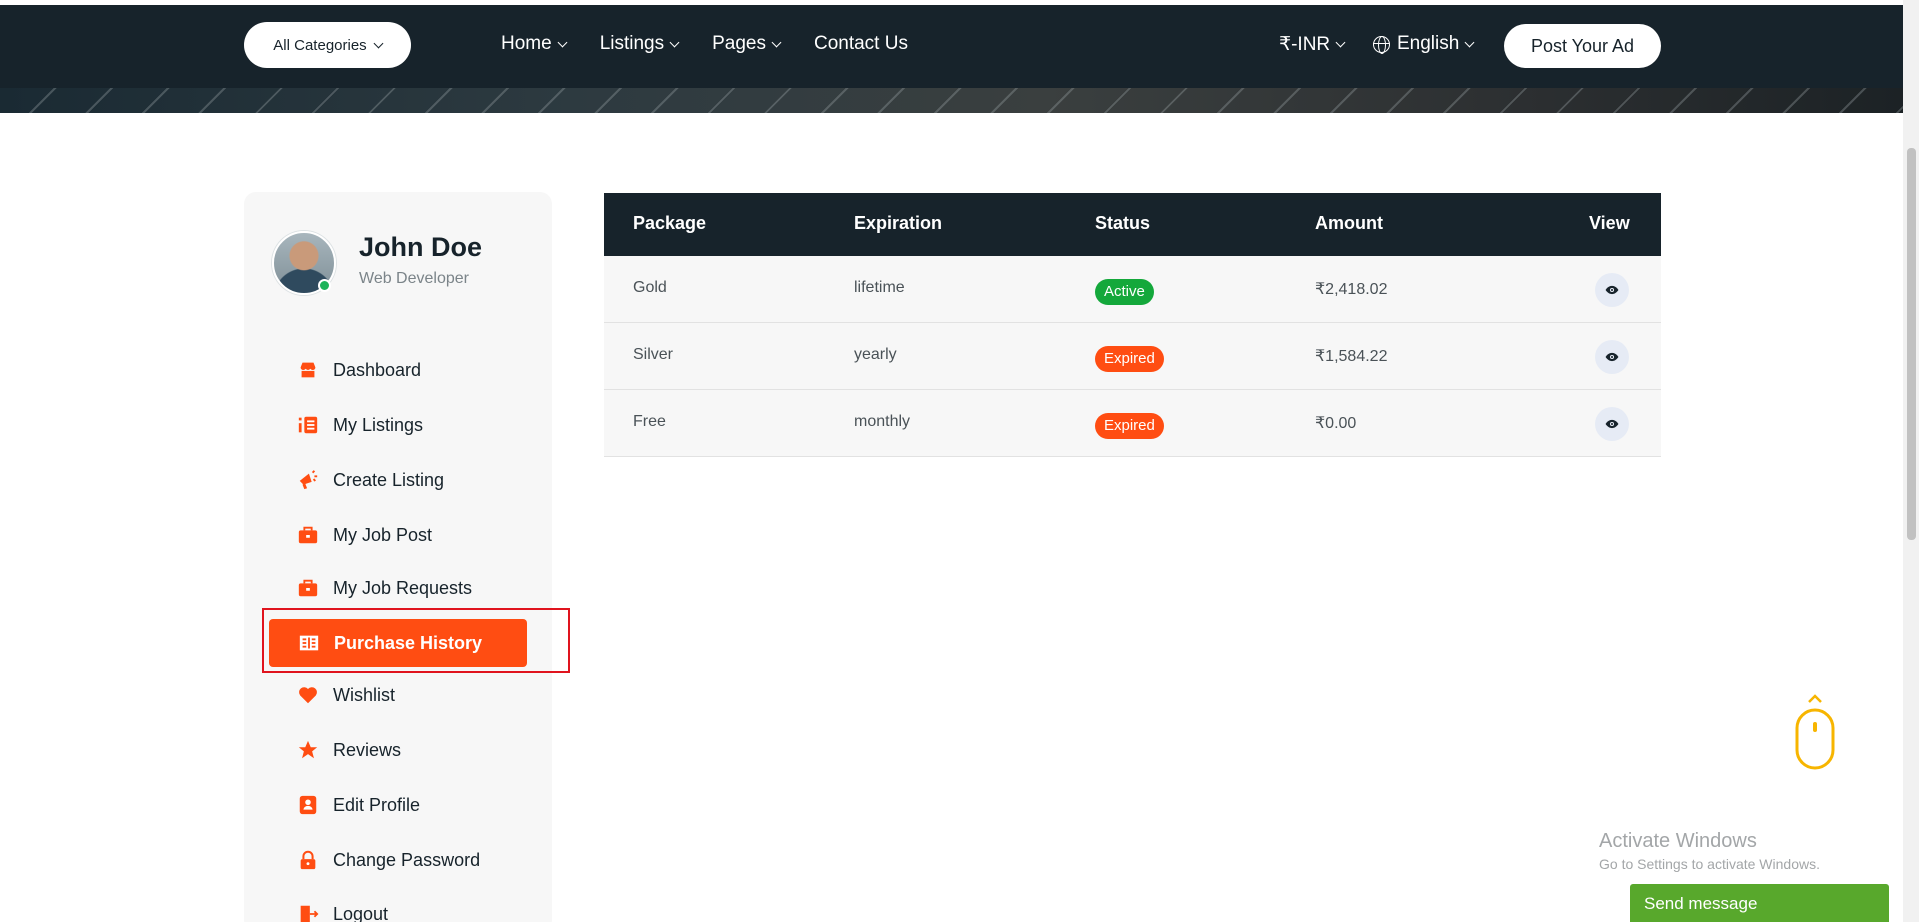  I want to click on sidebar-item-reviews: Reviews, so click(349, 750).